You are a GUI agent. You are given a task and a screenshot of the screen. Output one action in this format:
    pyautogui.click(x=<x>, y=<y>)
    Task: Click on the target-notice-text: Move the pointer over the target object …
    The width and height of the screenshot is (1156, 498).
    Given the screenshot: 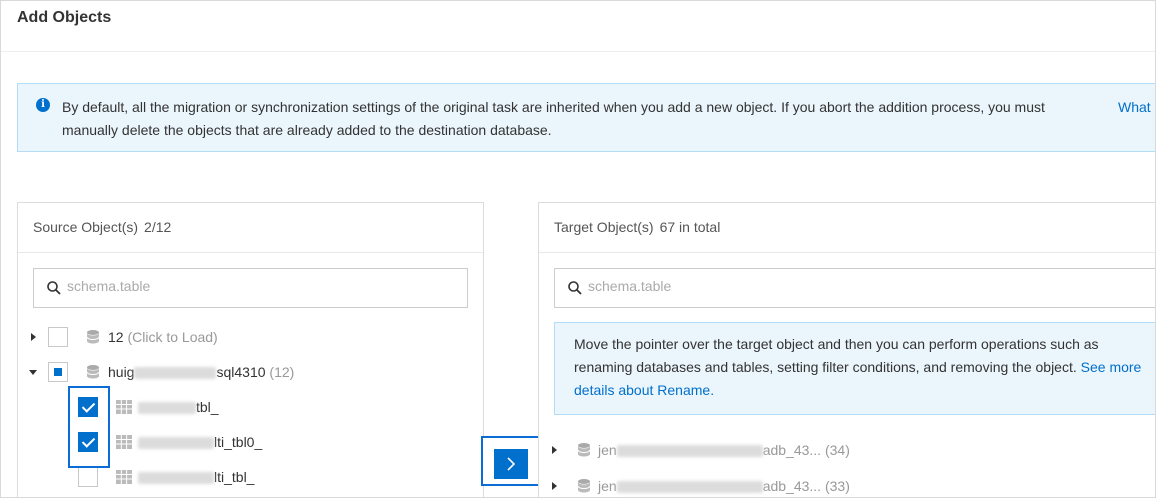 What is the action you would take?
    pyautogui.click(x=836, y=355)
    